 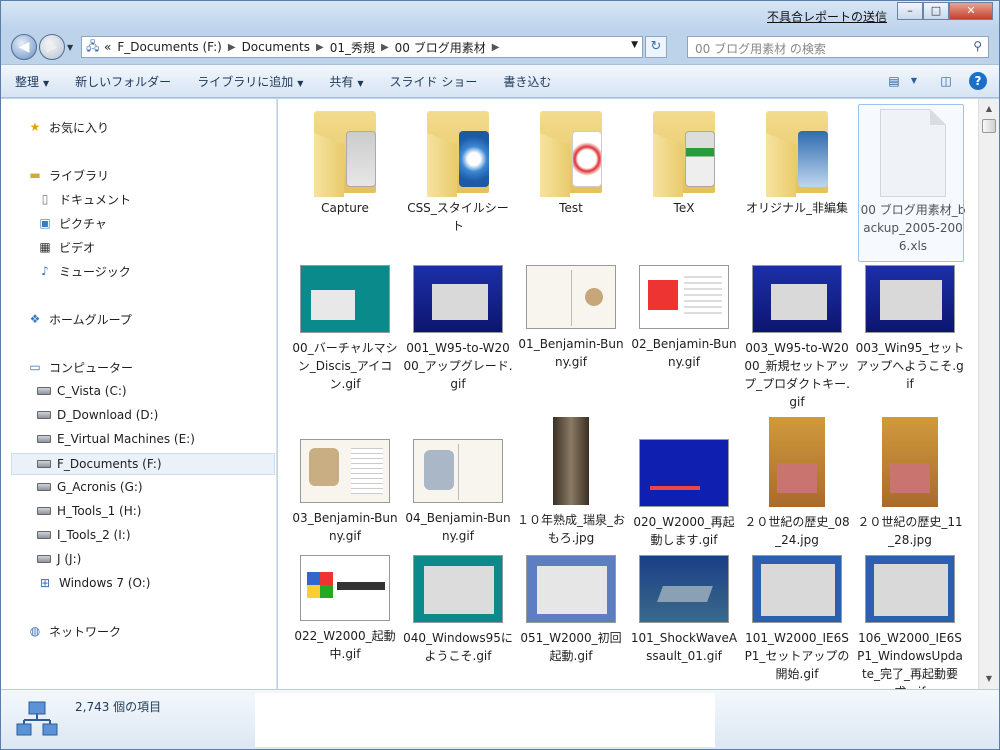 I want to click on file-name: 00_バーチャルマシン_Discis_アイコン.gif, so click(x=345, y=366).